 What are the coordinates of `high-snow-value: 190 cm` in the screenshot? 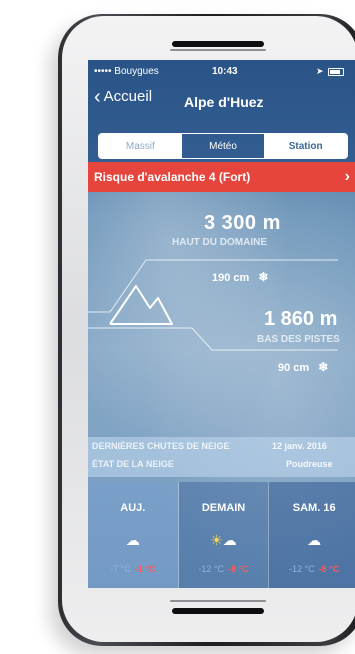 It's located at (231, 278).